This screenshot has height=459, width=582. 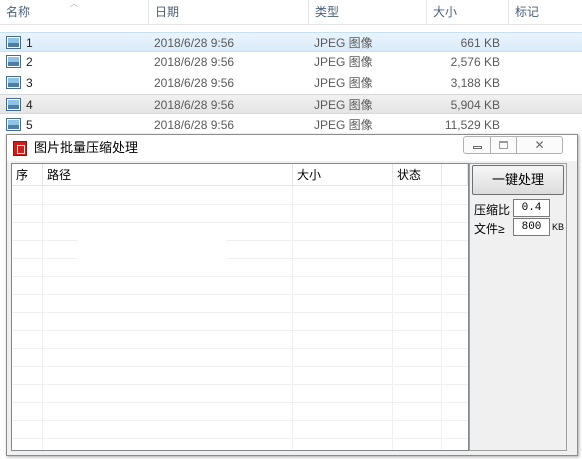 I want to click on column-tags: 标记, so click(x=545, y=12).